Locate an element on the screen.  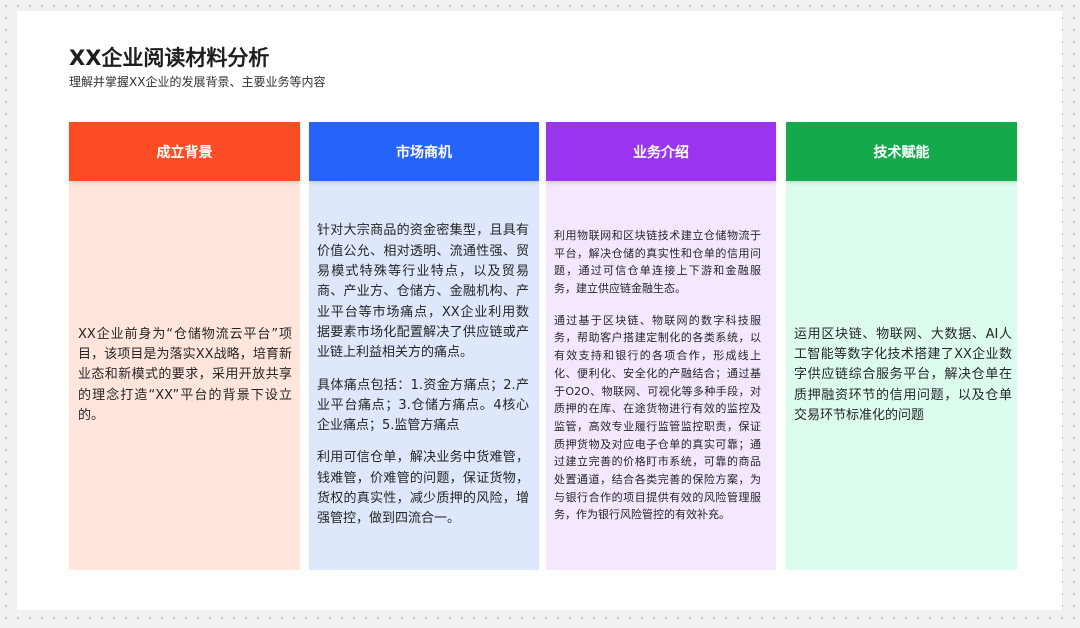
page-title: XX企业阅读材料分析 is located at coordinates (169, 58).